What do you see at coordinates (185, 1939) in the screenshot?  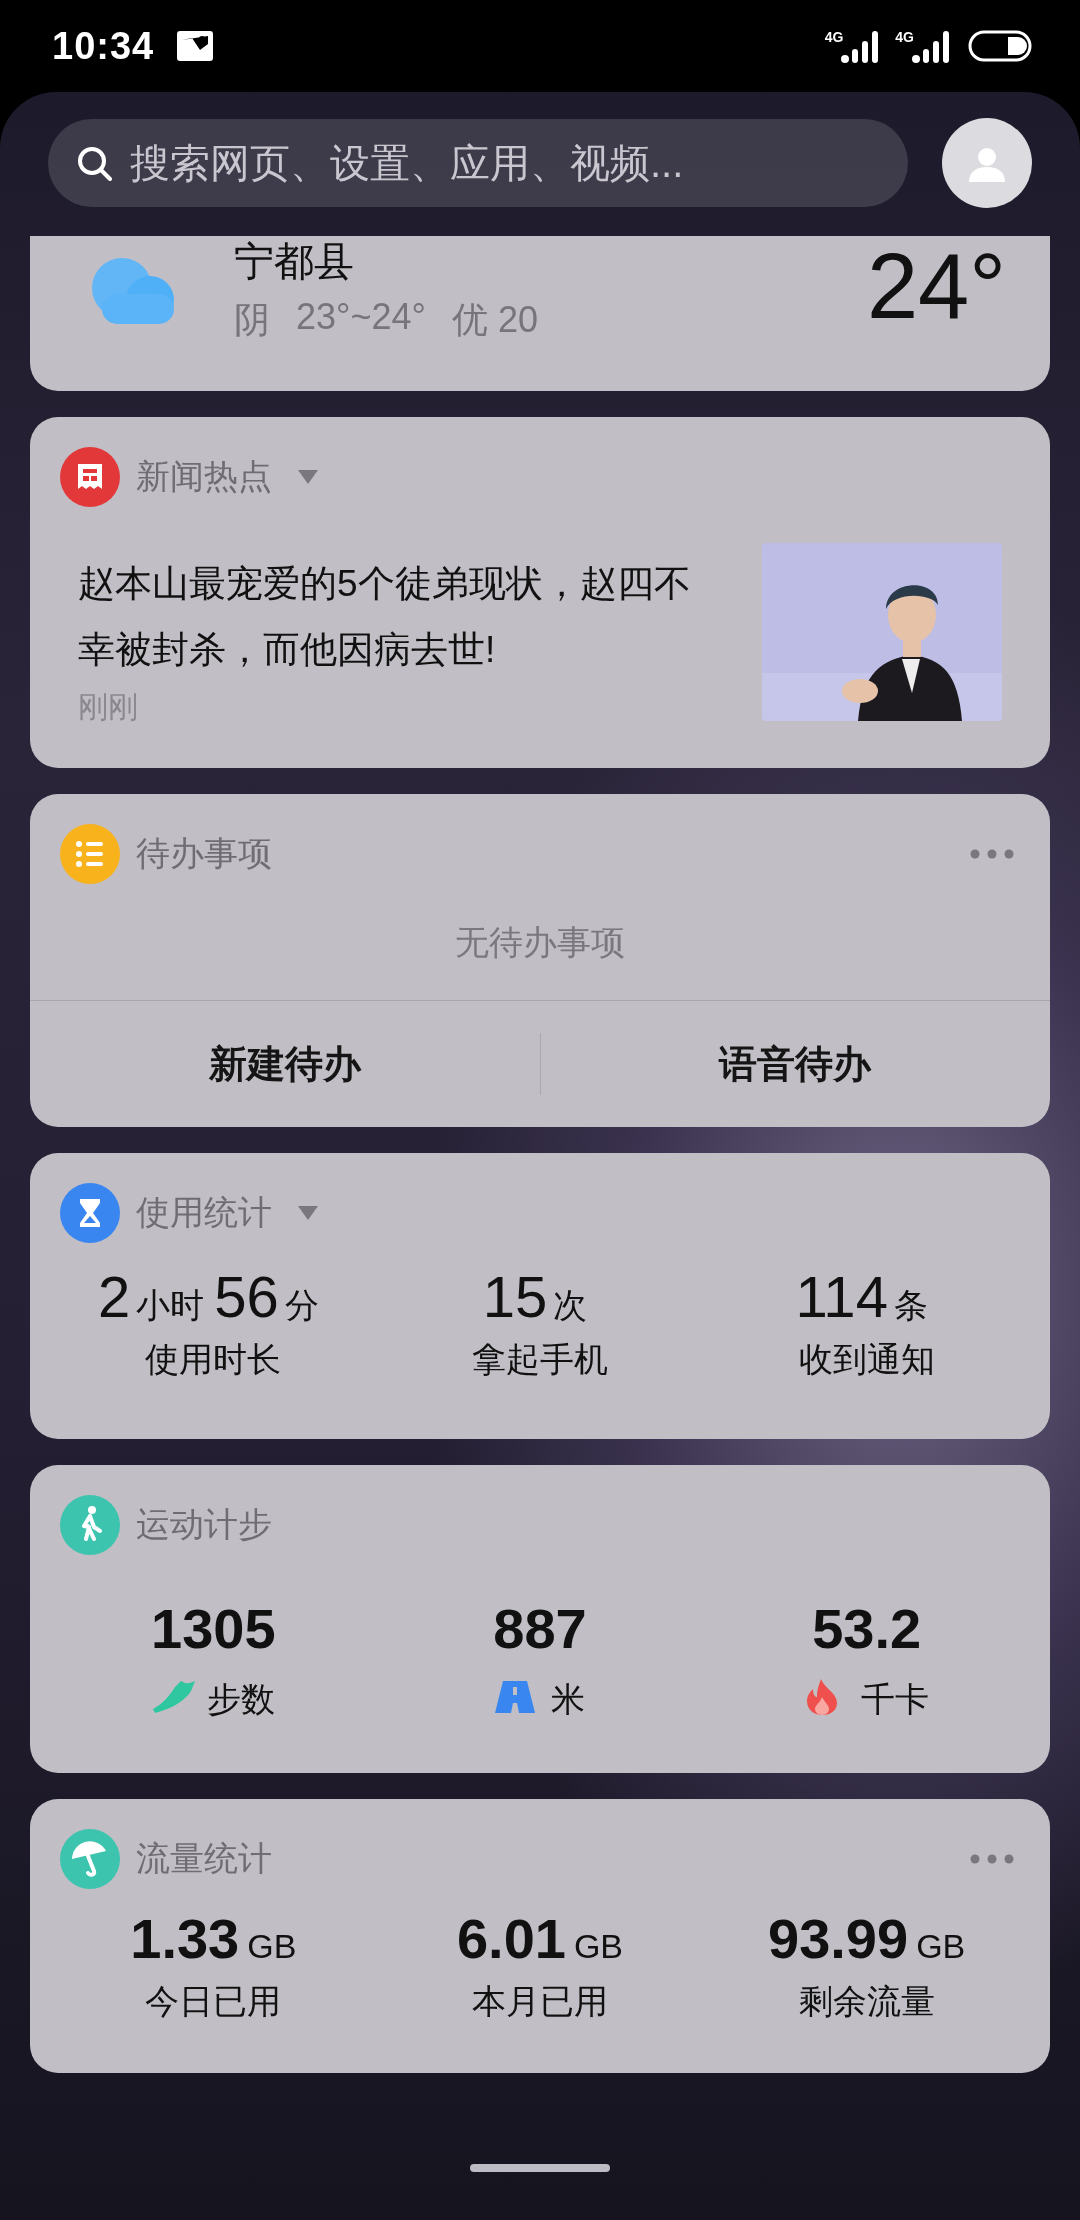 I see `data-value: 1.33` at bounding box center [185, 1939].